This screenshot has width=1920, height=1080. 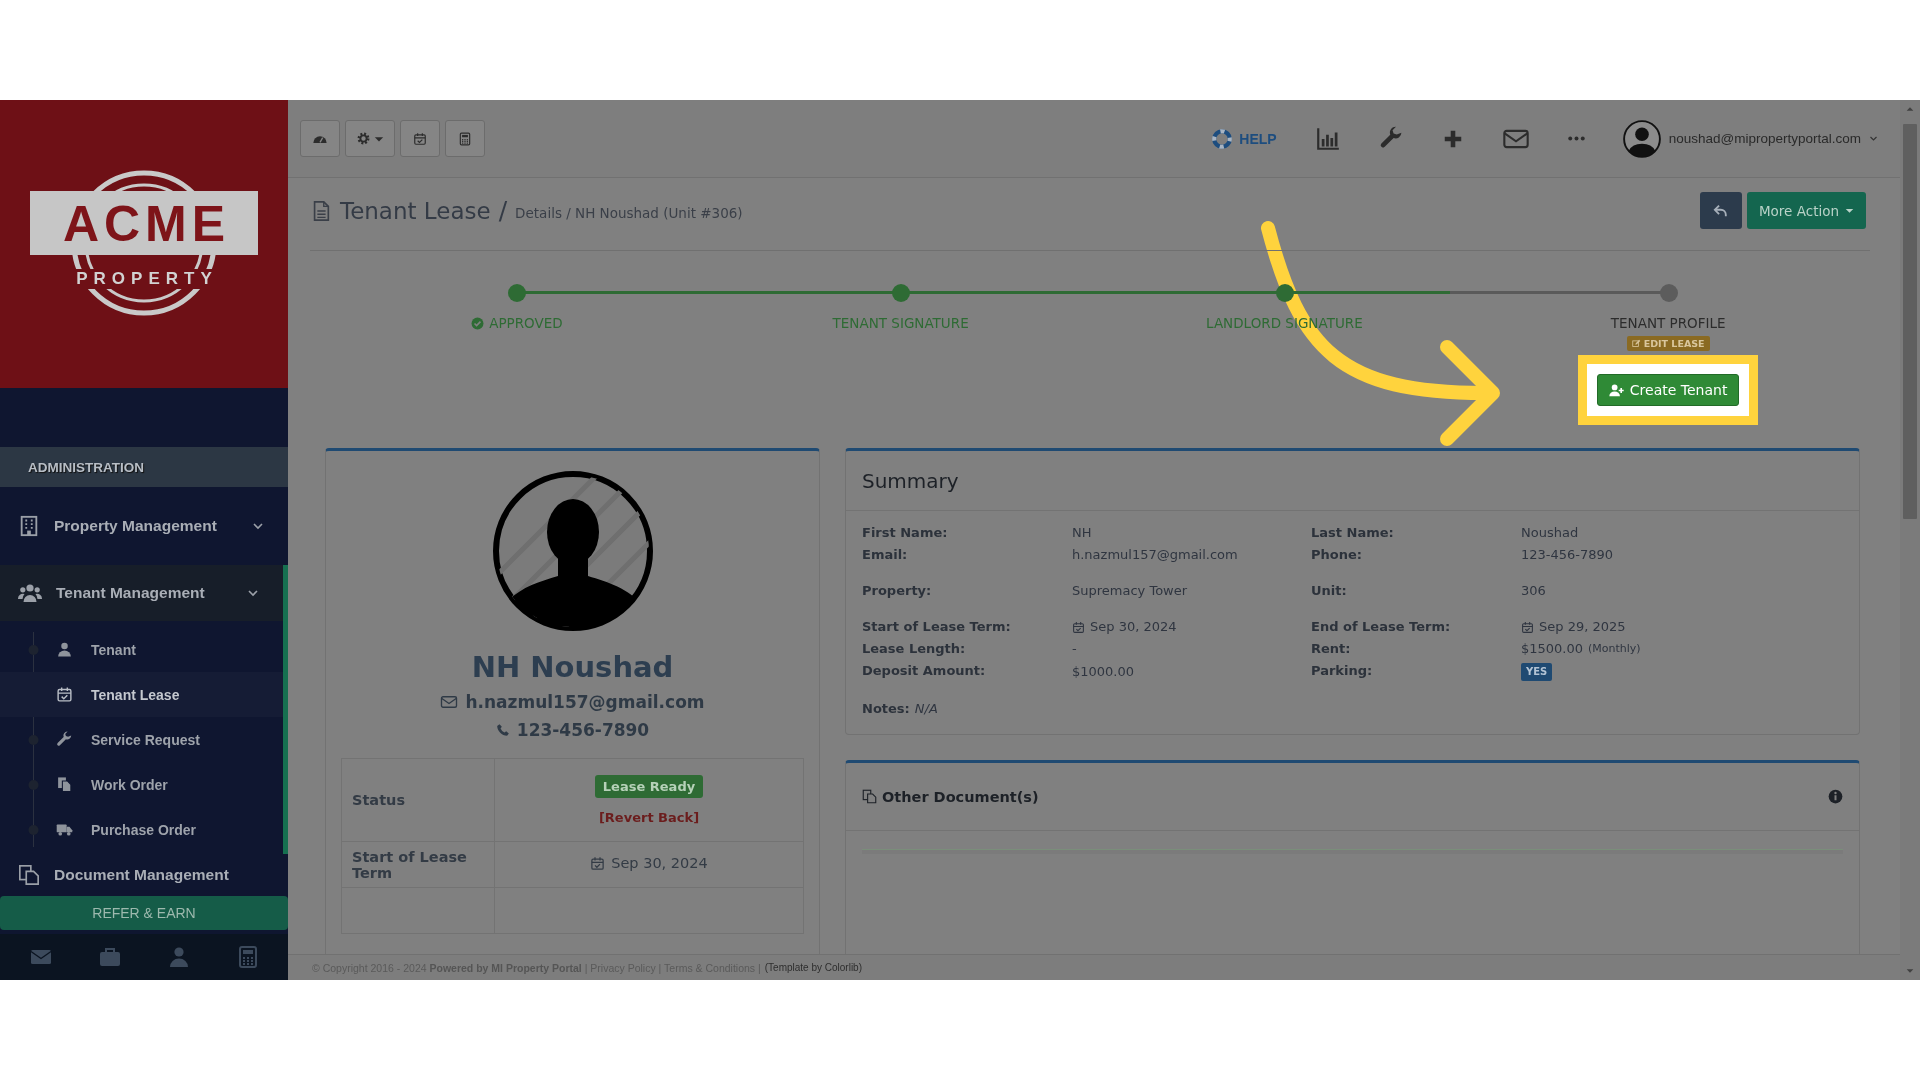 I want to click on copy-icon, so click(x=64, y=784).